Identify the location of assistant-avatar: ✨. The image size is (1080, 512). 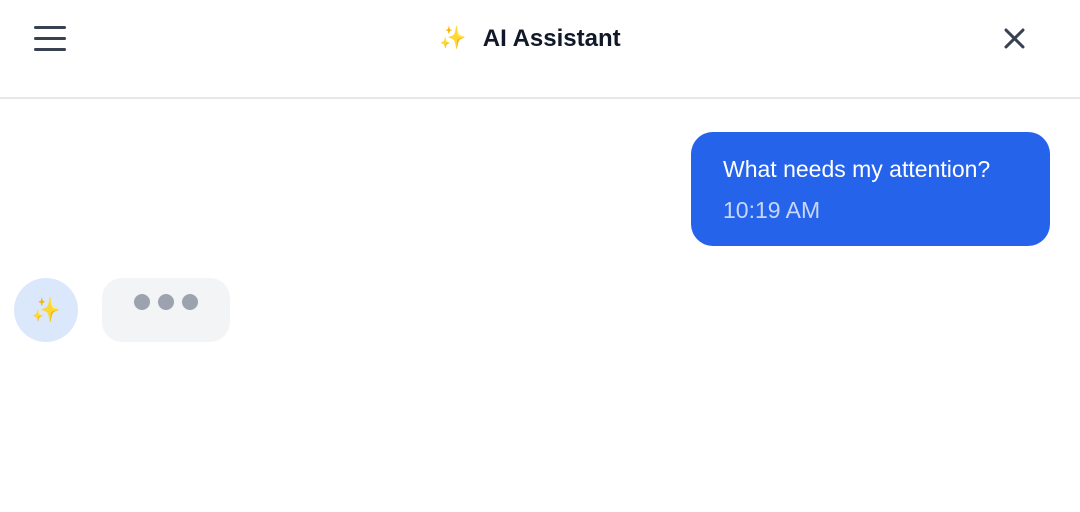
(46, 310).